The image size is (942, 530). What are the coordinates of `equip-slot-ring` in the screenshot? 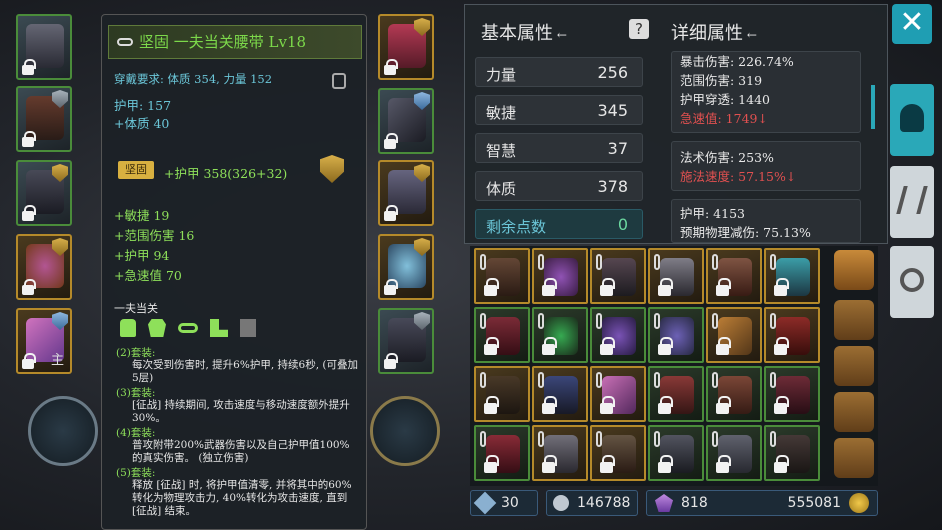 It's located at (44, 267).